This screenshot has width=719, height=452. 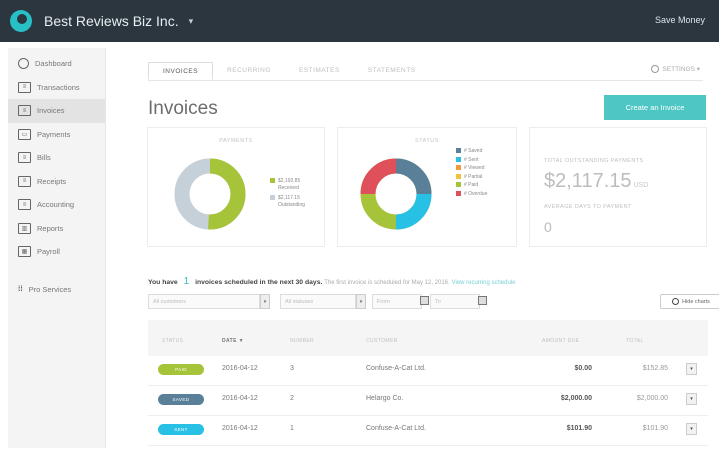 What do you see at coordinates (287, 201) in the screenshot?
I see `legend-outstanding: $2,117.15 Outstanding` at bounding box center [287, 201].